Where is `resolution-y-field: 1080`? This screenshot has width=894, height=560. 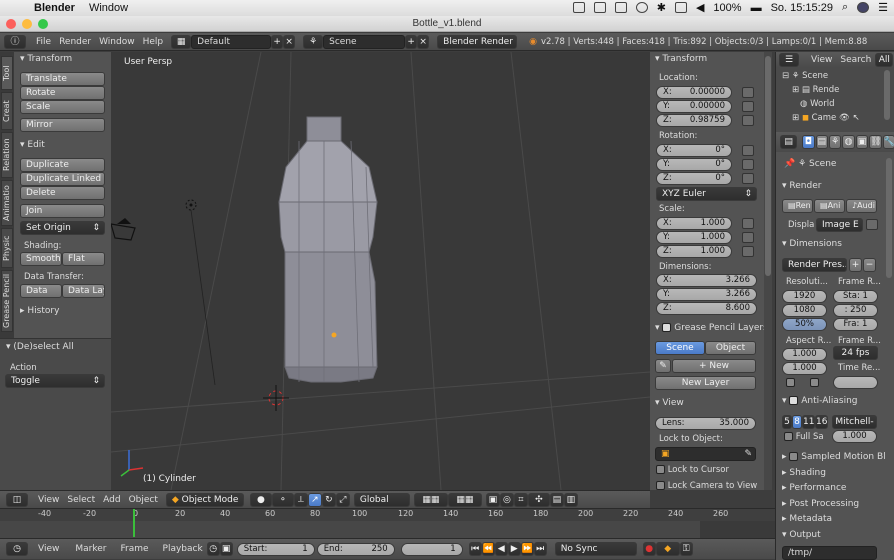
resolution-y-field: 1080 is located at coordinates (804, 310).